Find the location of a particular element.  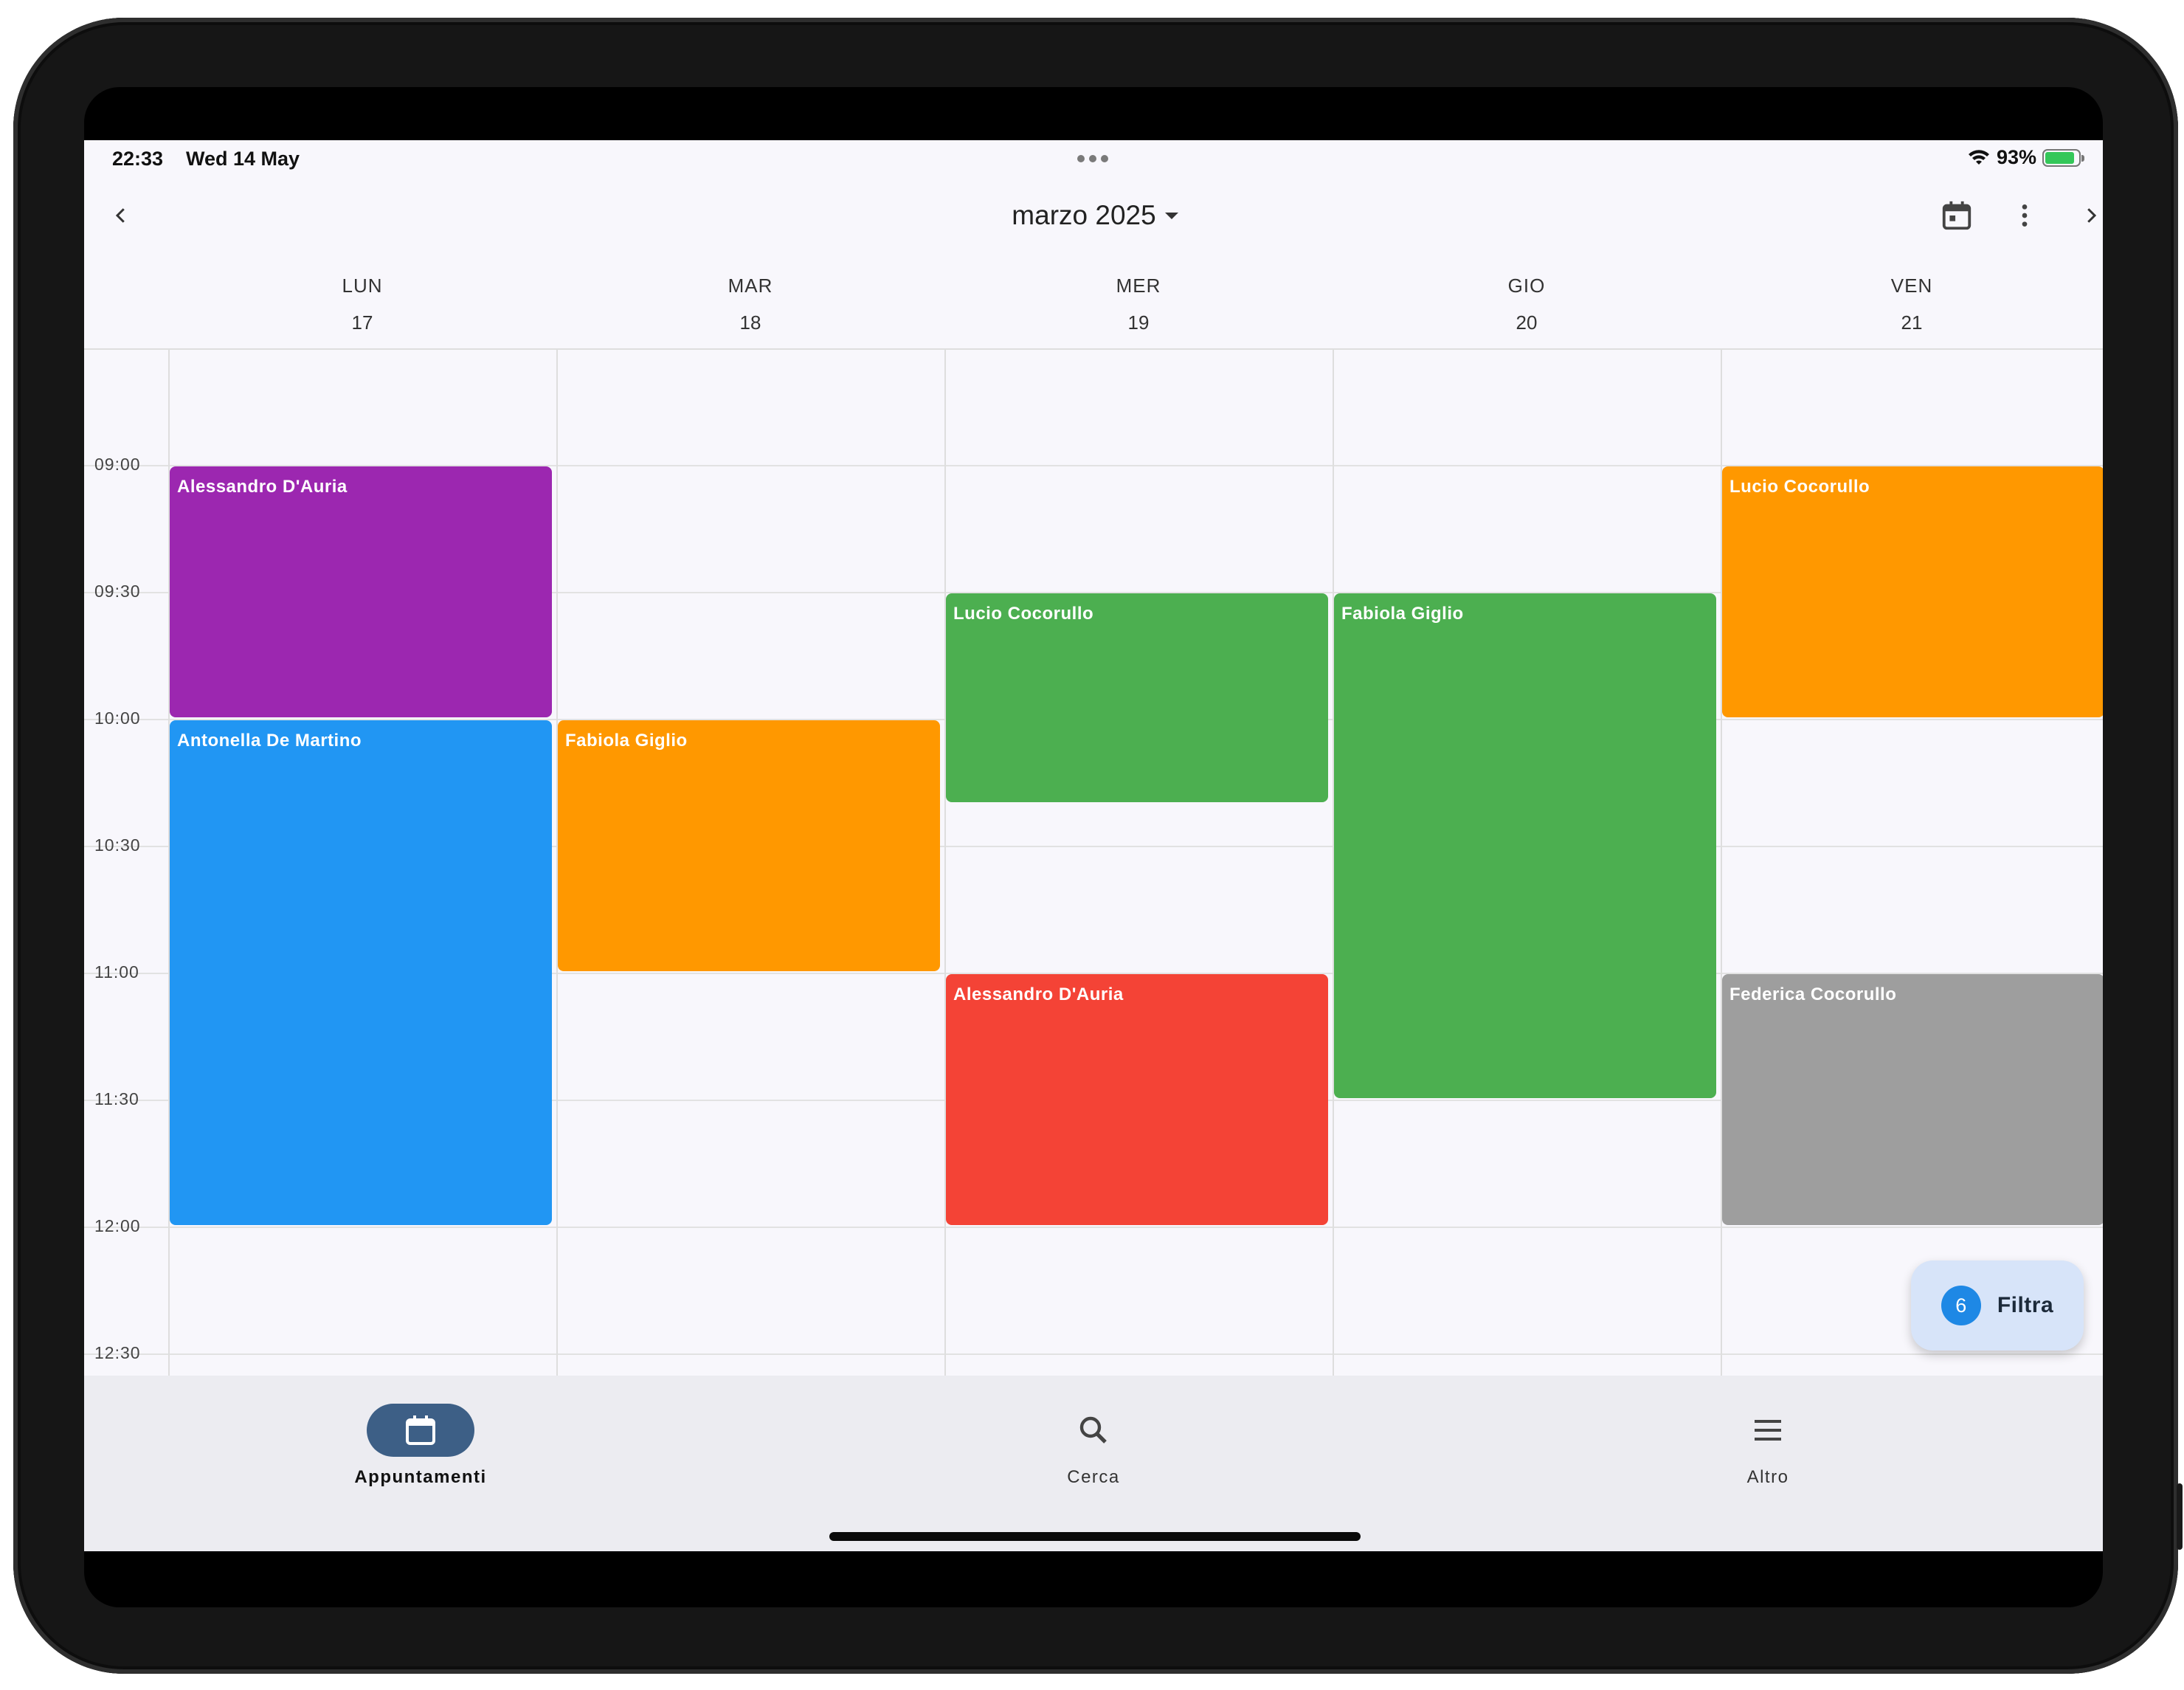

status-bar: 22:33 Wed 14 May 93% is located at coordinates (1093, 160).